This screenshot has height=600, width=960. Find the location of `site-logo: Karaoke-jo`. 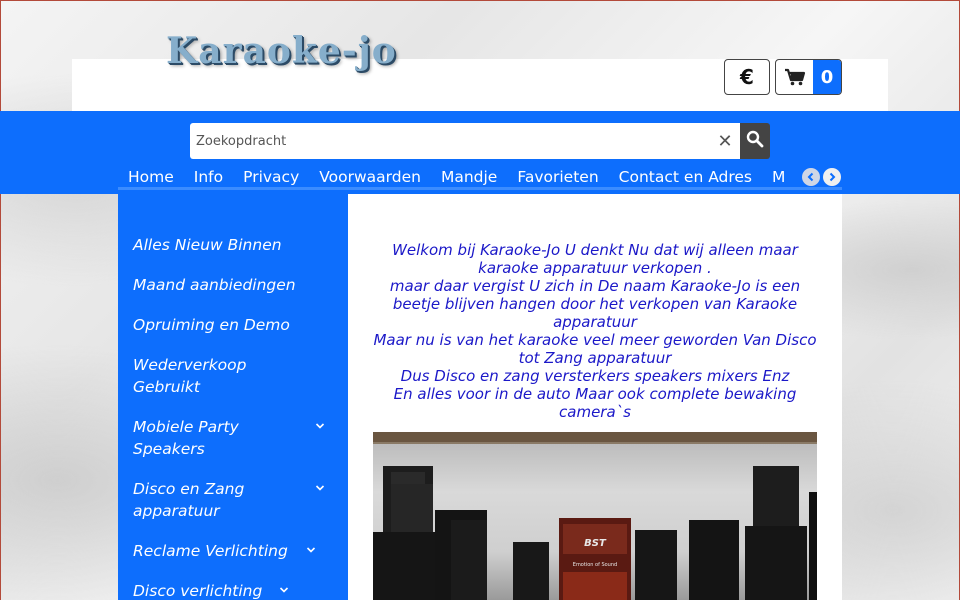

site-logo: Karaoke-jo is located at coordinates (286, 53).